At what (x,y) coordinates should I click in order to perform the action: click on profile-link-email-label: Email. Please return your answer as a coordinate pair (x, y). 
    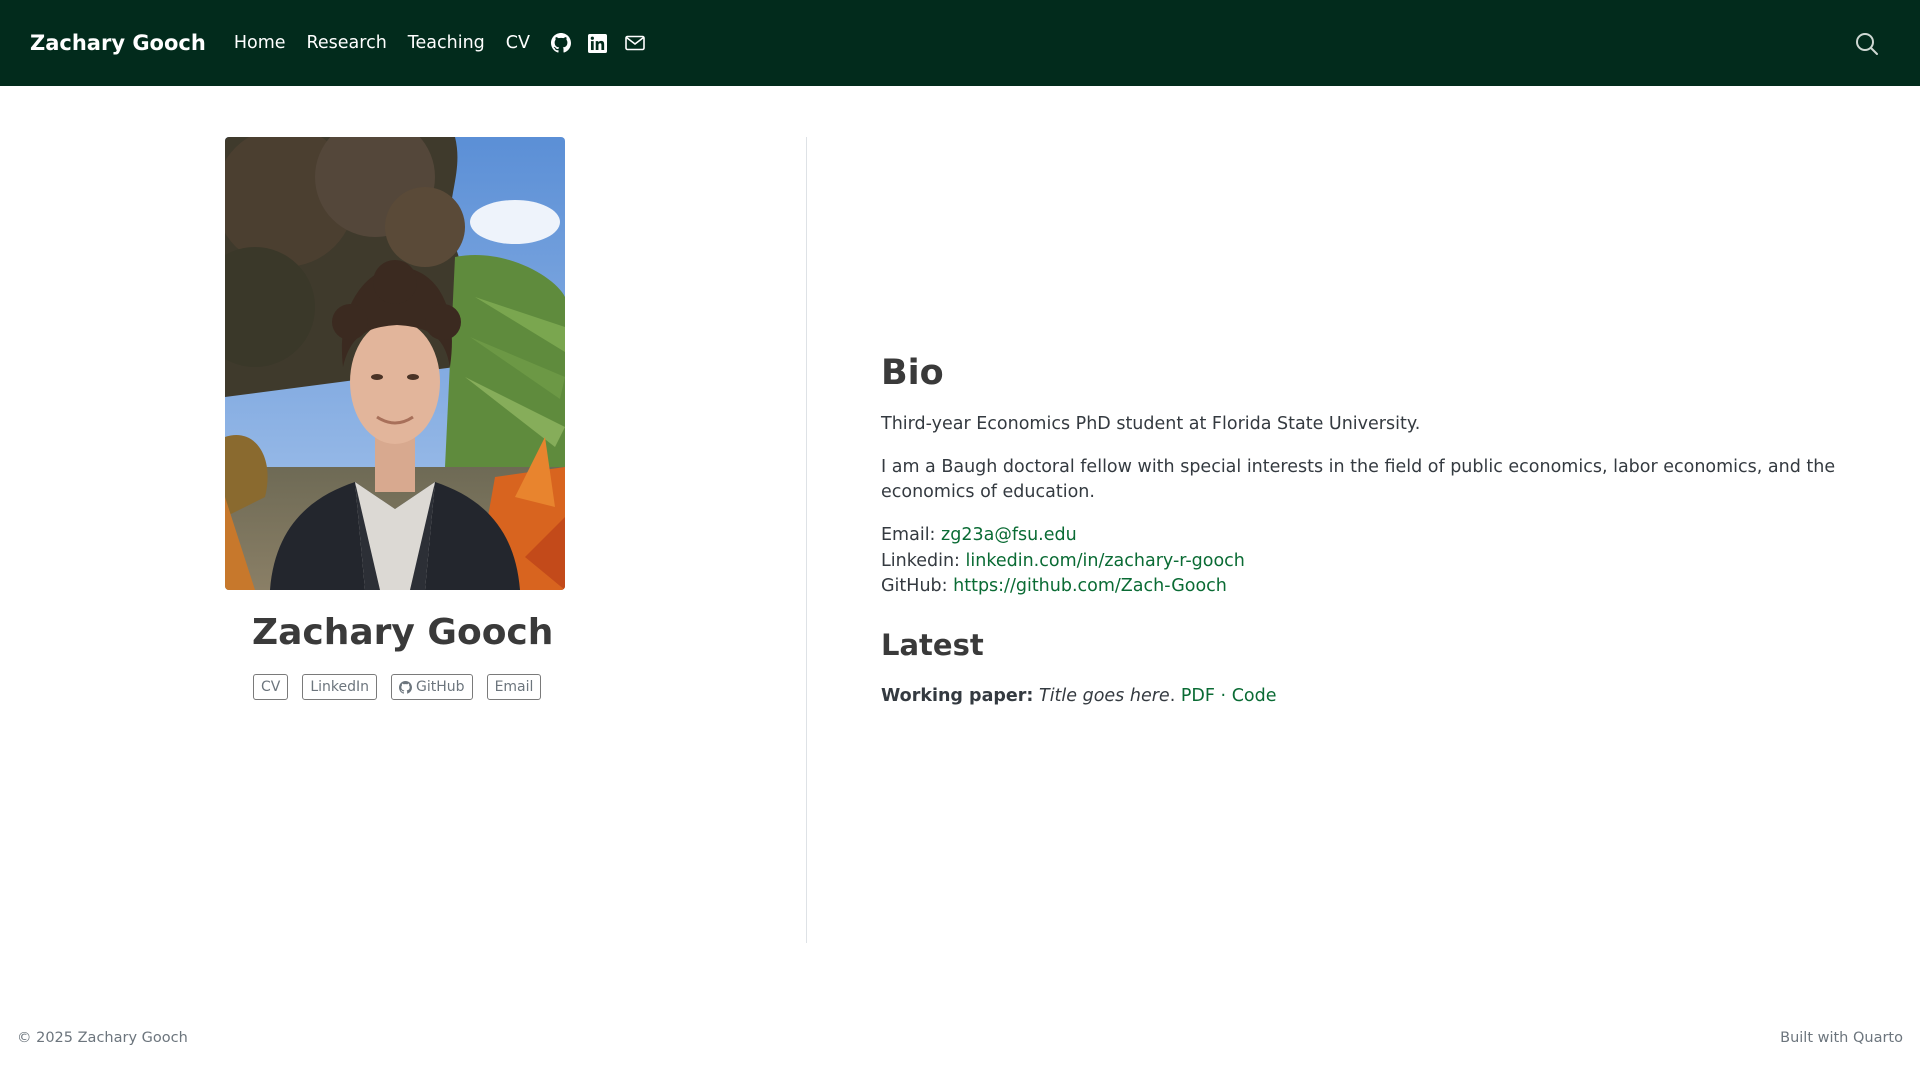
    Looking at the image, I should click on (514, 687).